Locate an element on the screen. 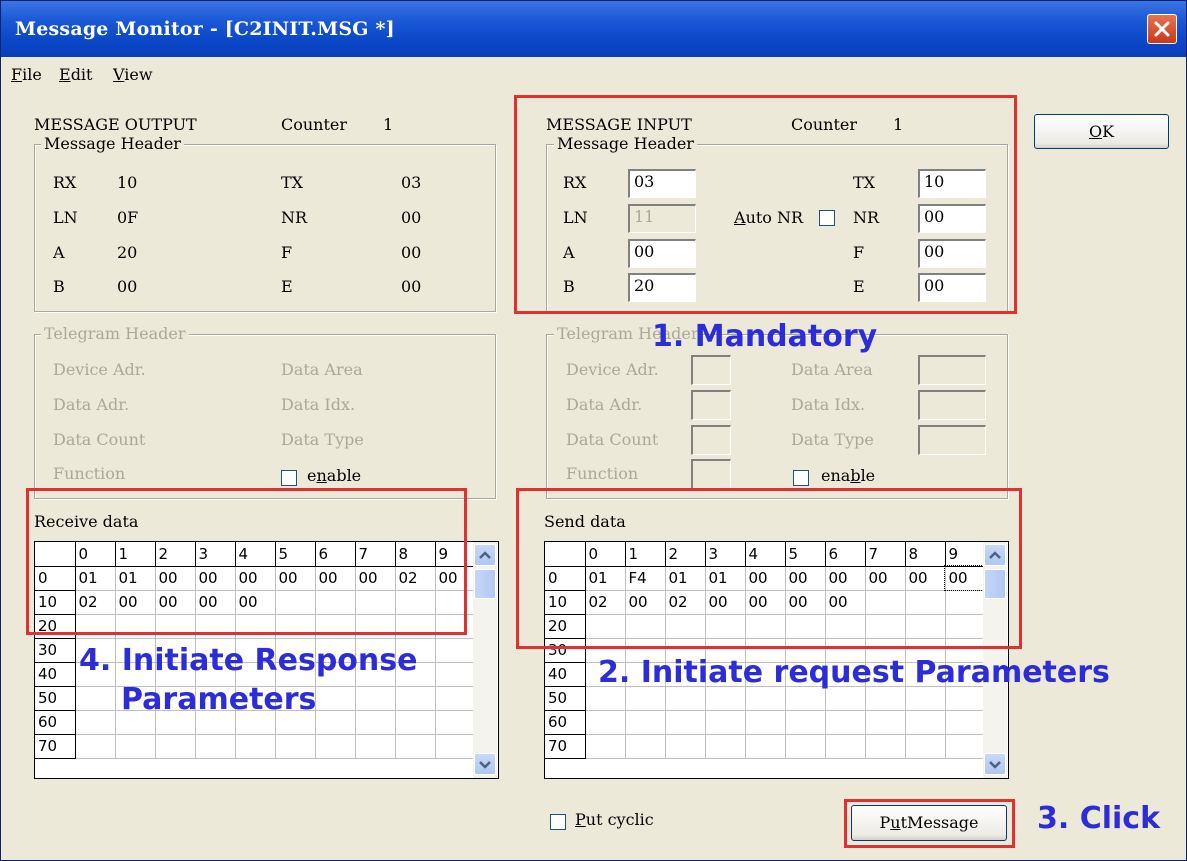  receive-scroll-up-button is located at coordinates (485, 555).